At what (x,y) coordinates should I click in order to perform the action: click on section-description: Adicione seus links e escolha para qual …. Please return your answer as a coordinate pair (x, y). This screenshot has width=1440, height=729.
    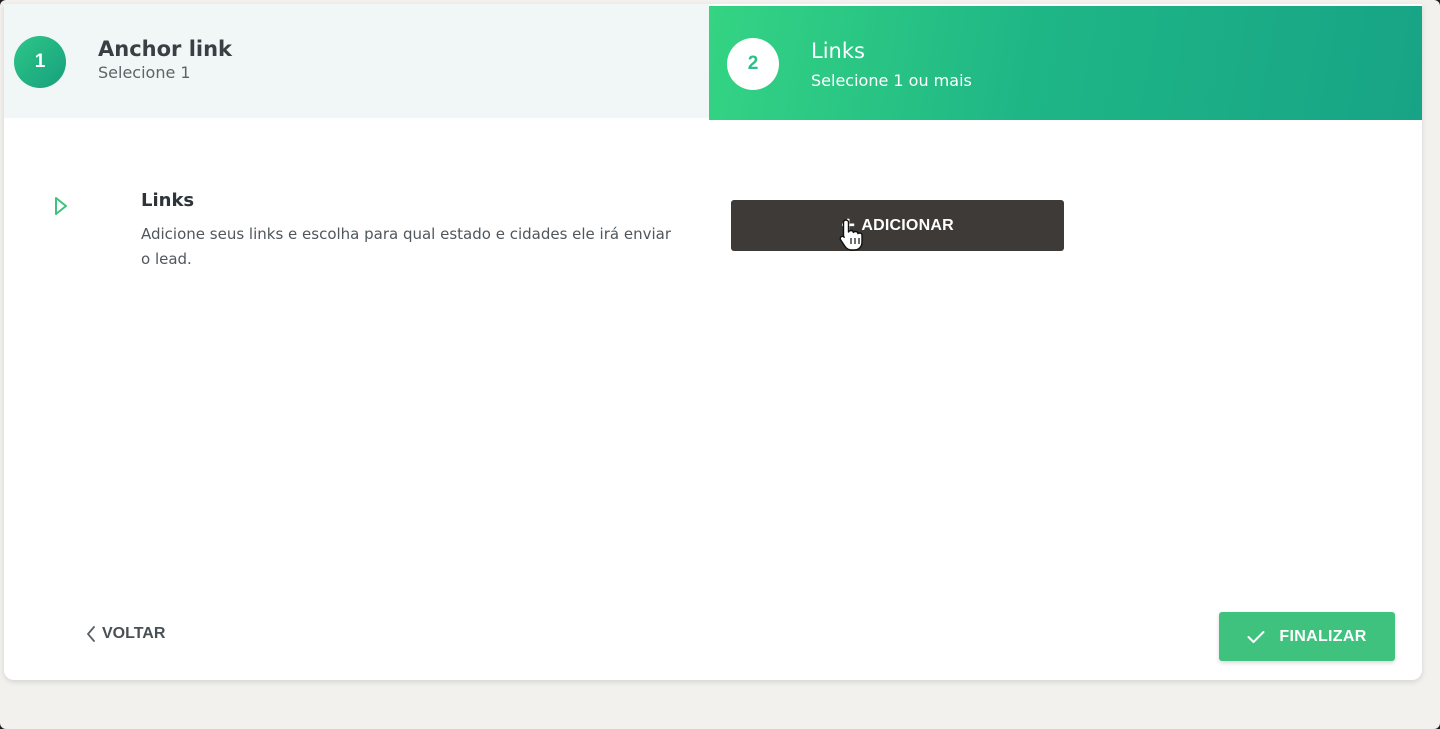
    Looking at the image, I should click on (406, 246).